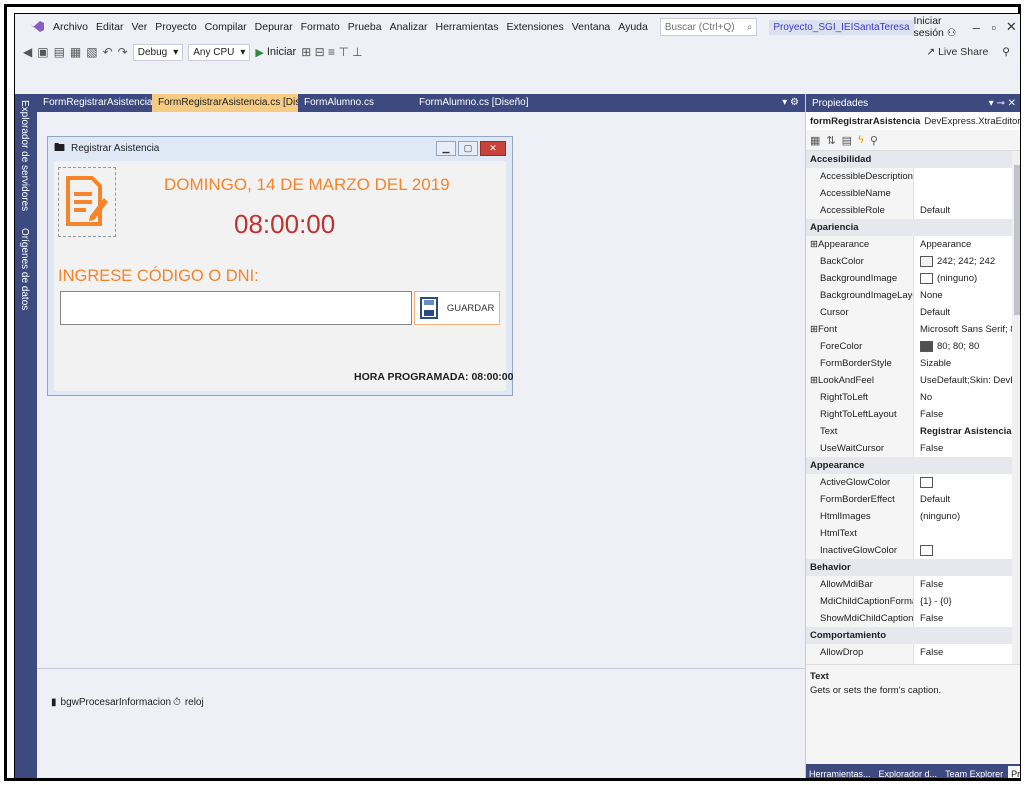  I want to click on tab-team-explorer: Team Explorer, so click(974, 772).